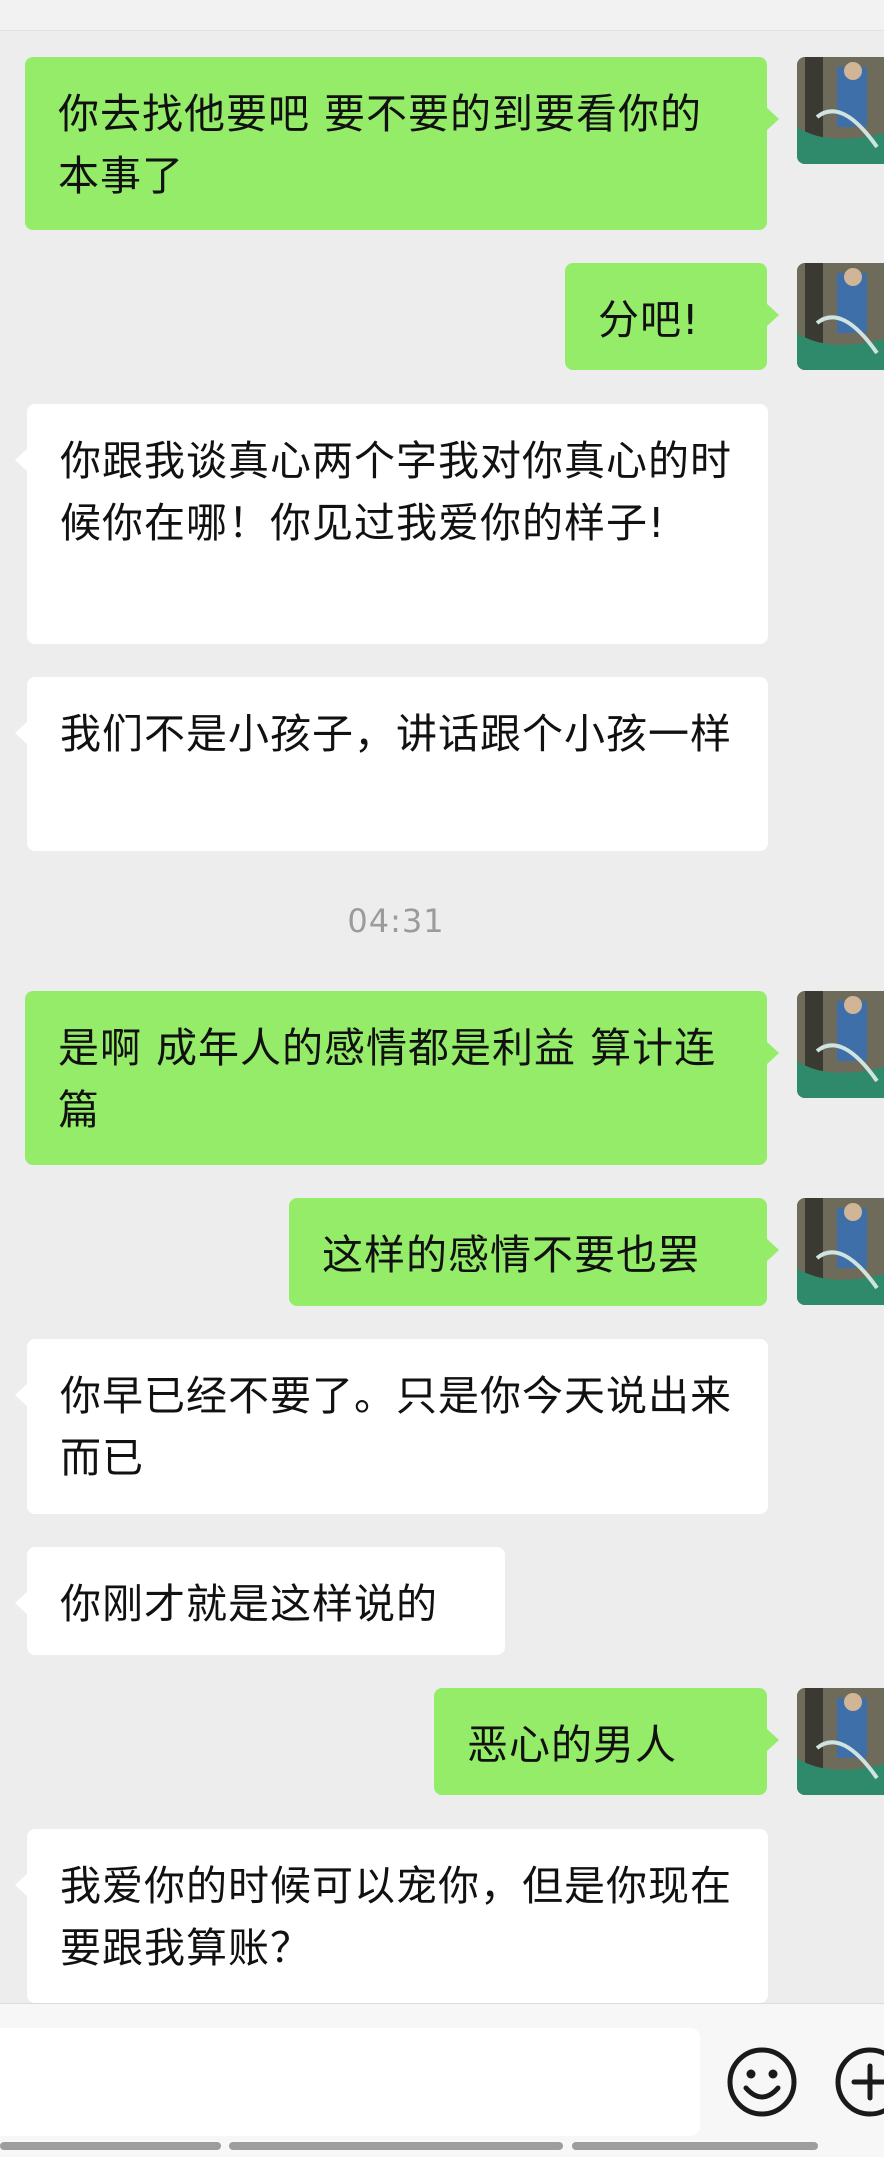 Image resolution: width=884 pixels, height=2157 pixels. Describe the element at coordinates (396, 734) in the screenshot. I see `message-text: 我们不是小孩子，讲话跟个小孩一样` at that location.